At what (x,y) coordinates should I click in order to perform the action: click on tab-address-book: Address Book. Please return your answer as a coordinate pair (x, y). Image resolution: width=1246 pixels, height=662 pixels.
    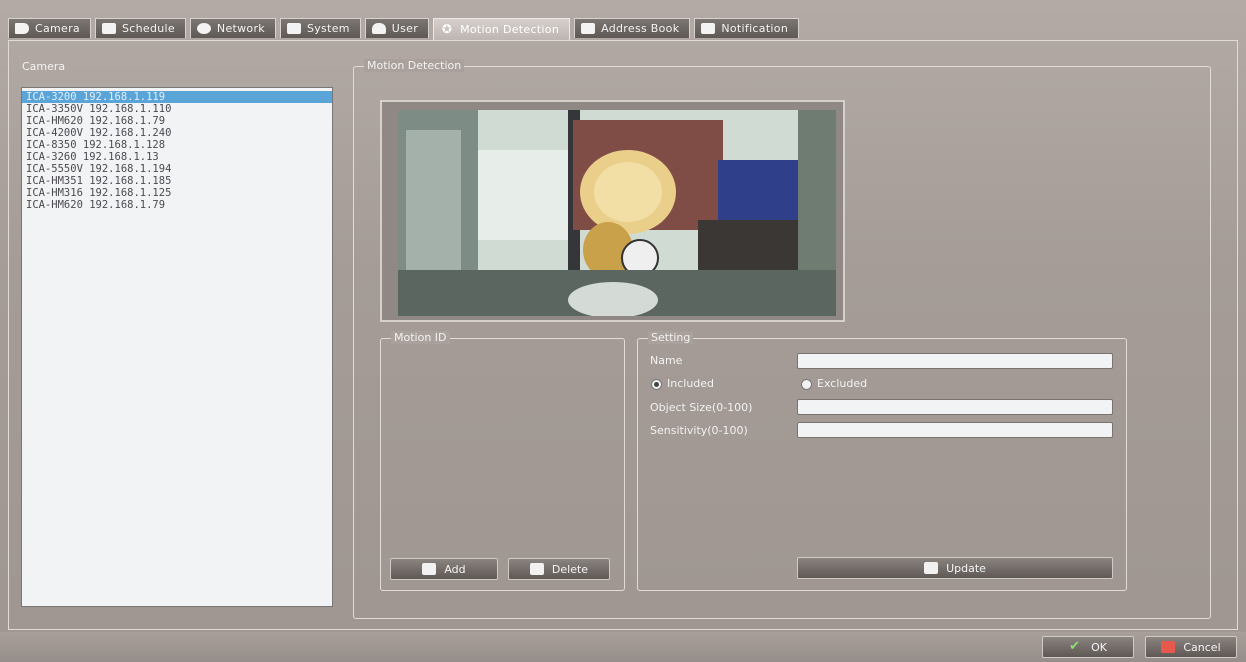
    Looking at the image, I should click on (632, 28).